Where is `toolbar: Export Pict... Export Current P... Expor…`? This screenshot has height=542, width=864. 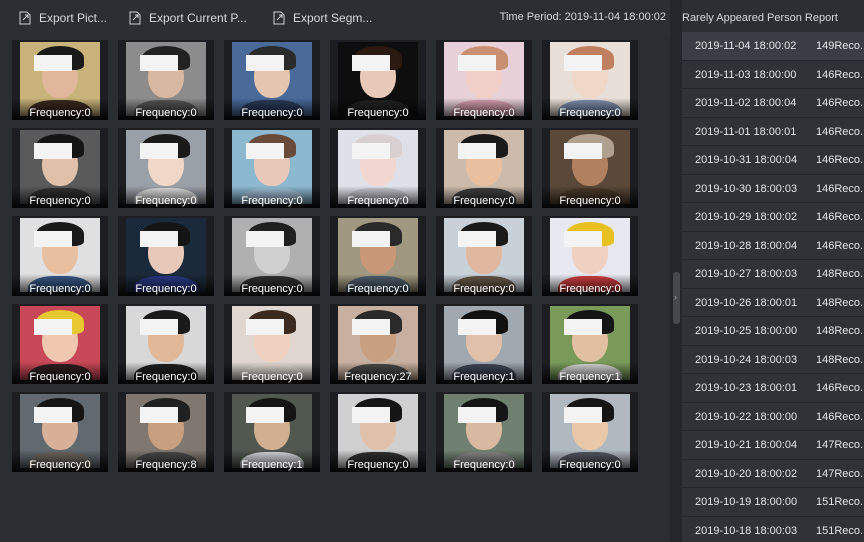
toolbar: Export Pict... Export Current P... Expor… is located at coordinates (338, 18).